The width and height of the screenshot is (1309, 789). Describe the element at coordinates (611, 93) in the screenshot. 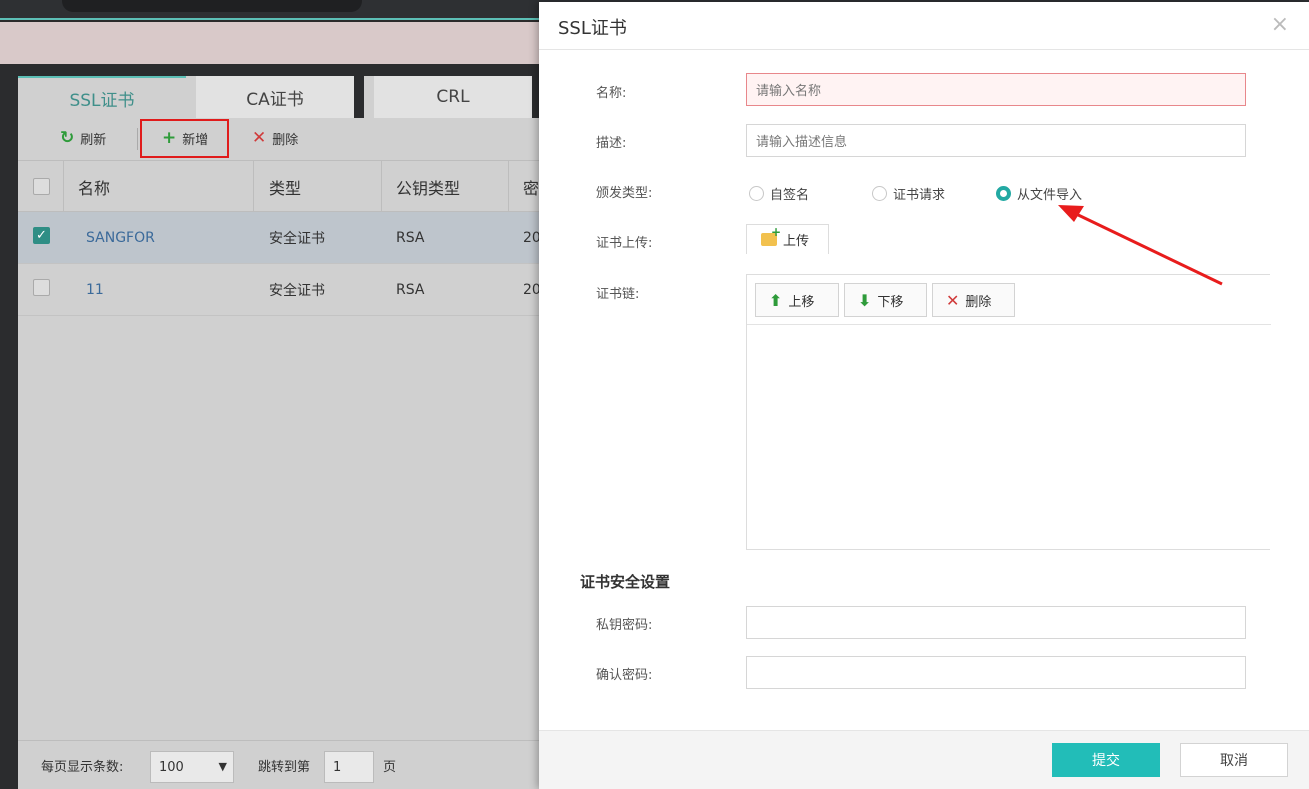

I see `name-label: 名称:` at that location.